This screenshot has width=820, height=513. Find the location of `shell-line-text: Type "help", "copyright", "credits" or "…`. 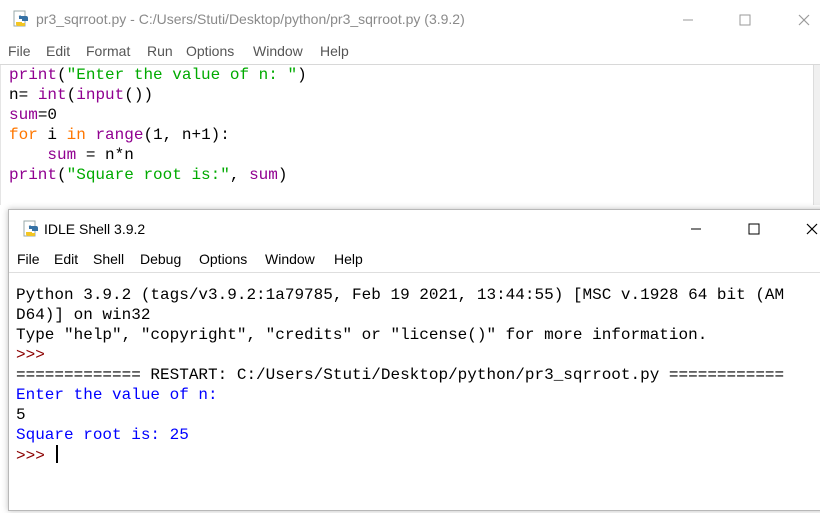

shell-line-text: Type "help", "copyright", "credits" or "… is located at coordinates (362, 335).